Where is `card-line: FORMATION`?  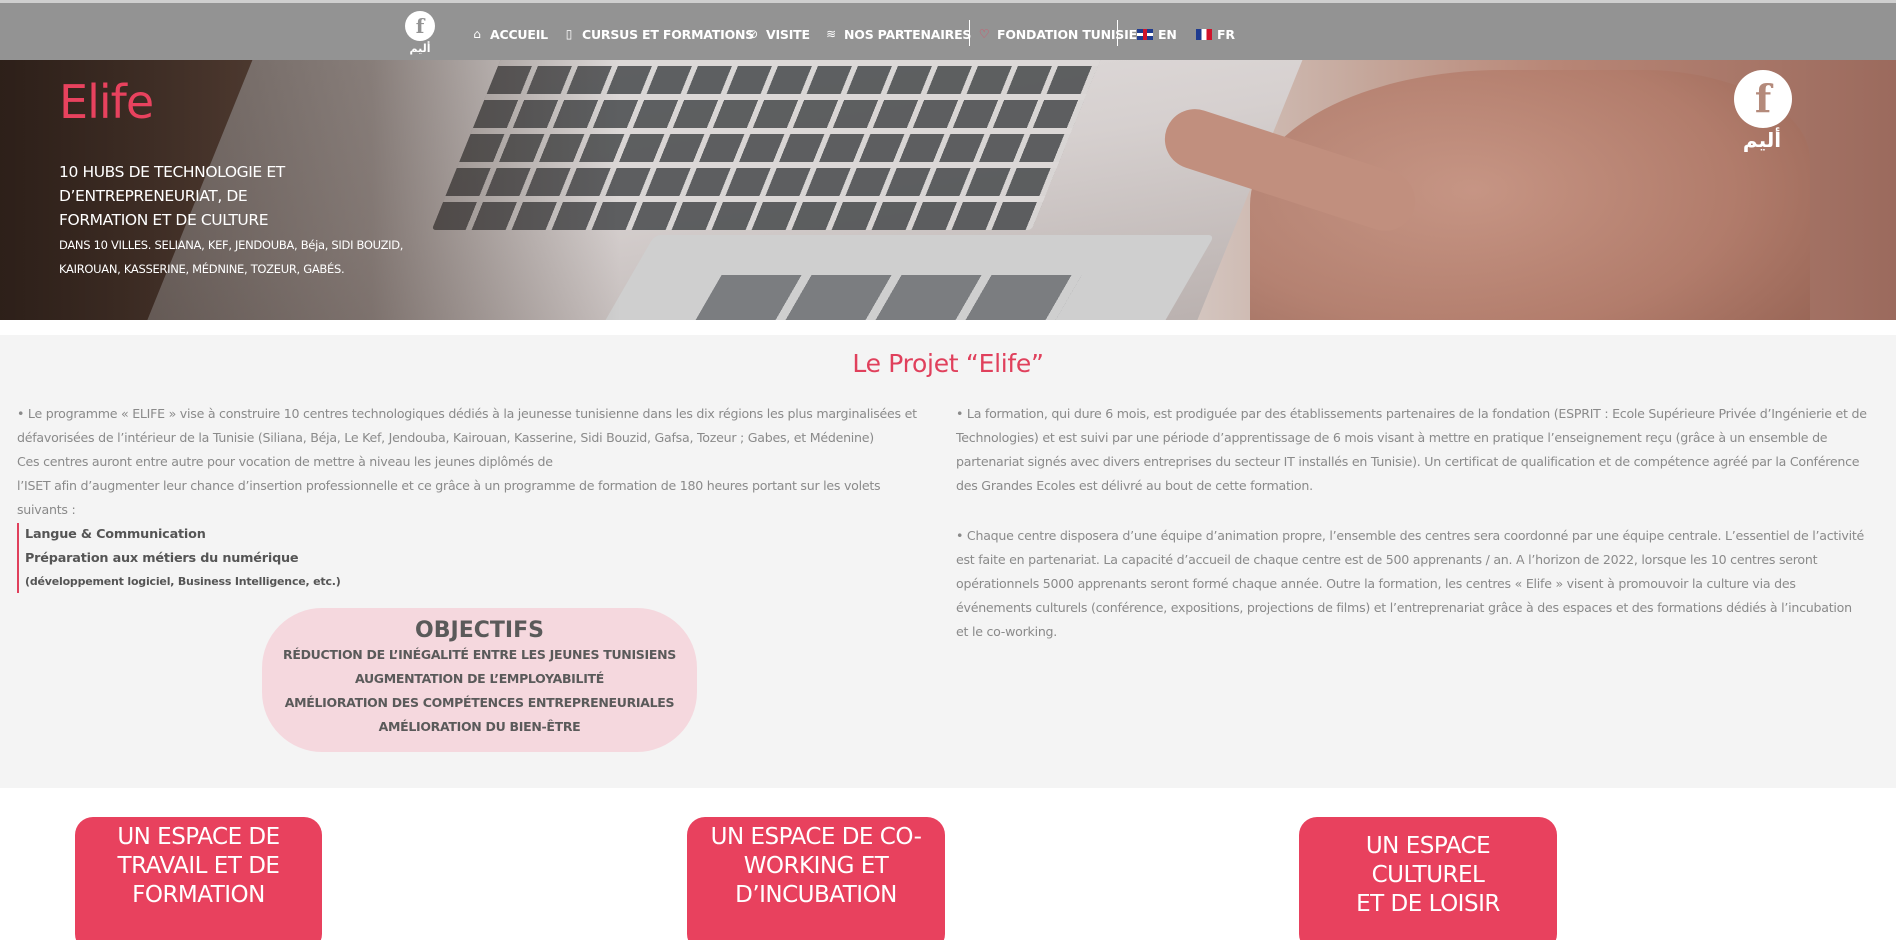 card-line: FORMATION is located at coordinates (198, 895).